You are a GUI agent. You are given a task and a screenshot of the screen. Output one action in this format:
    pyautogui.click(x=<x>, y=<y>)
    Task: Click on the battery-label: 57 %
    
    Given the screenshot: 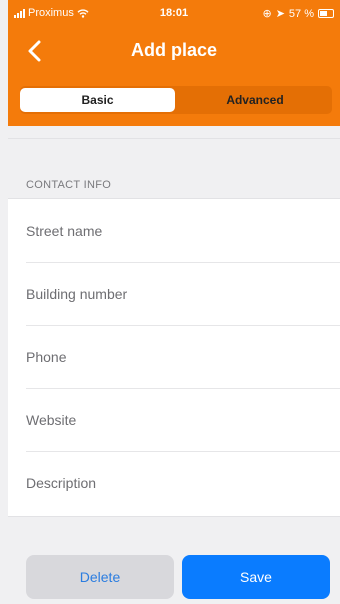 What is the action you would take?
    pyautogui.click(x=301, y=13)
    